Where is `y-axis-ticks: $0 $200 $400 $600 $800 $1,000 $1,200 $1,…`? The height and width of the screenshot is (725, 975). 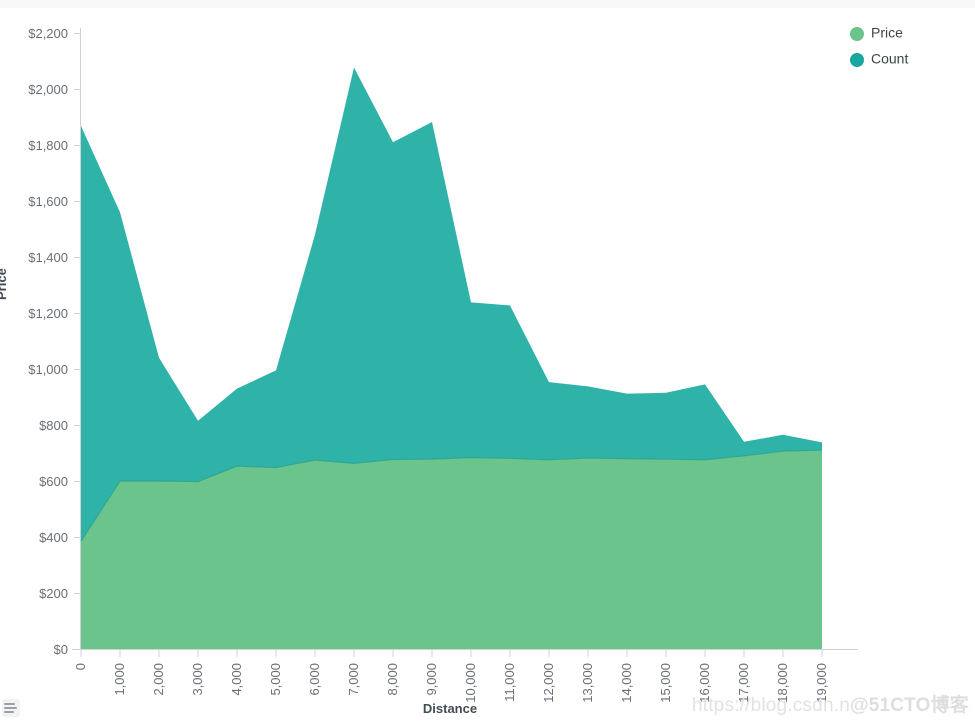 y-axis-ticks: $0 $200 $400 $600 $800 $1,000 $1,200 $1,… is located at coordinates (54, 341).